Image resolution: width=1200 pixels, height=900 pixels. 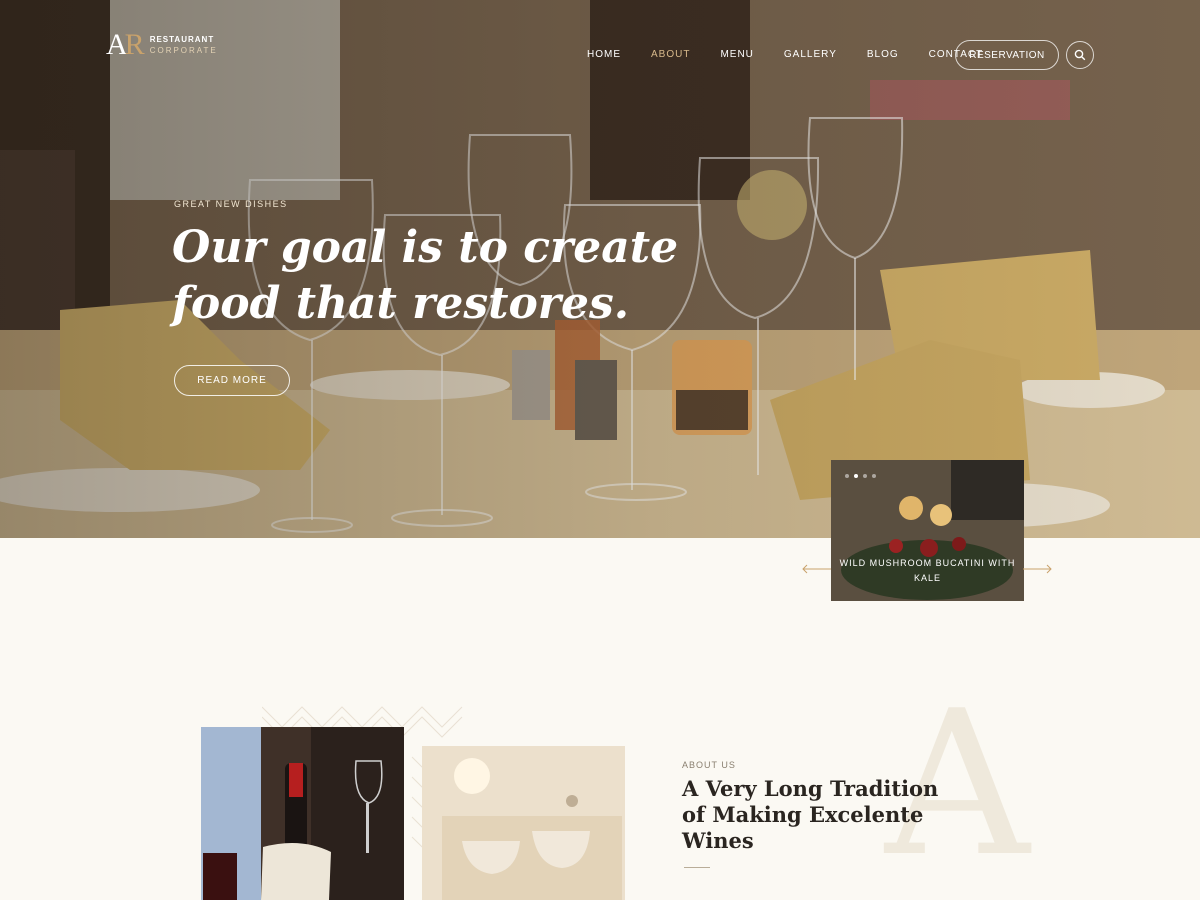 What do you see at coordinates (231, 204) in the screenshot?
I see `hero-kicker: GREAT NEW DISHES` at bounding box center [231, 204].